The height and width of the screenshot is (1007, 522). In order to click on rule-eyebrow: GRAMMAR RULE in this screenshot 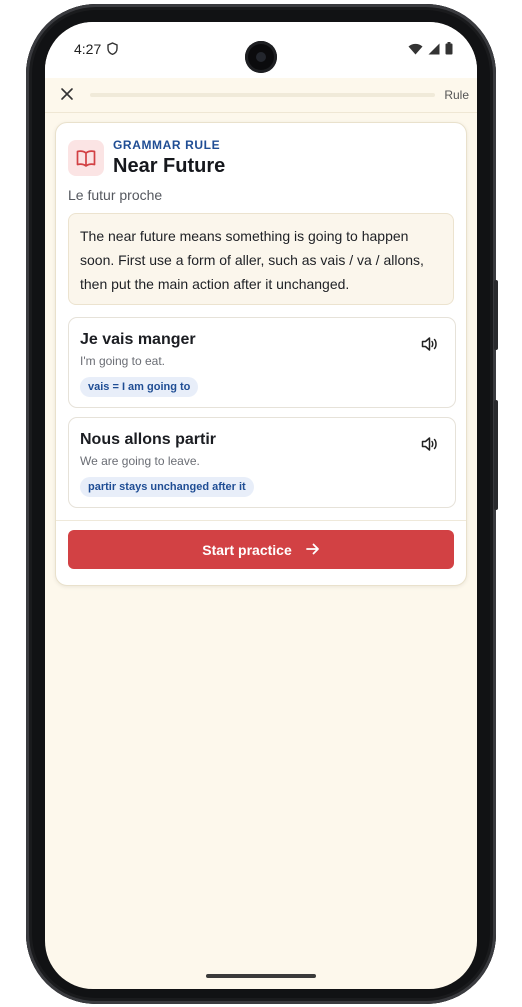, I will do `click(167, 145)`.